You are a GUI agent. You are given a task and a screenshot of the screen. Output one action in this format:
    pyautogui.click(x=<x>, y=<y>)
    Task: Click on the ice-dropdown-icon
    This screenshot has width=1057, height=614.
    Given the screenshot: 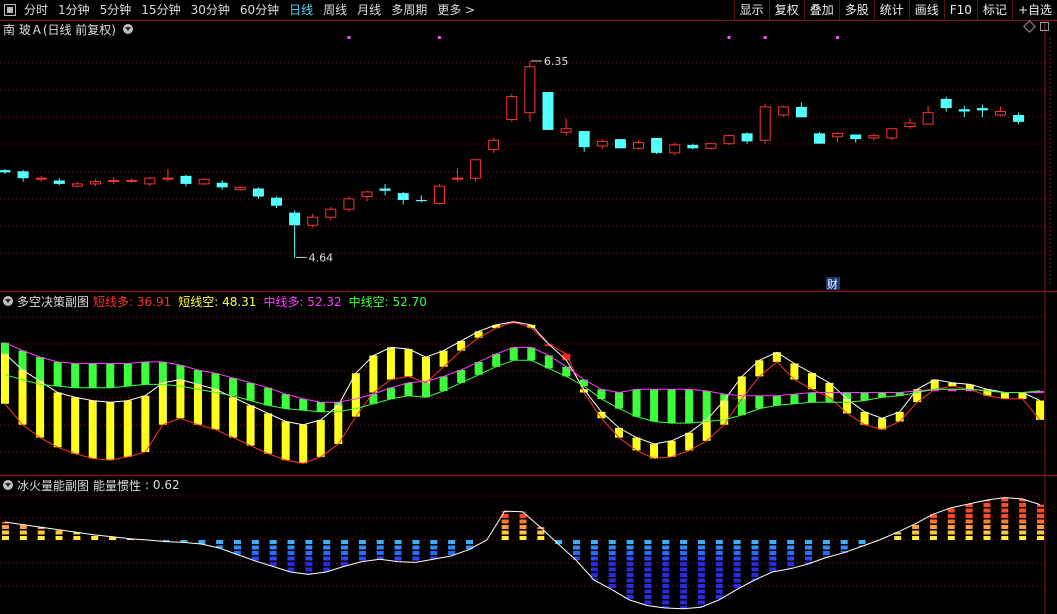 What is the action you would take?
    pyautogui.click(x=8, y=485)
    